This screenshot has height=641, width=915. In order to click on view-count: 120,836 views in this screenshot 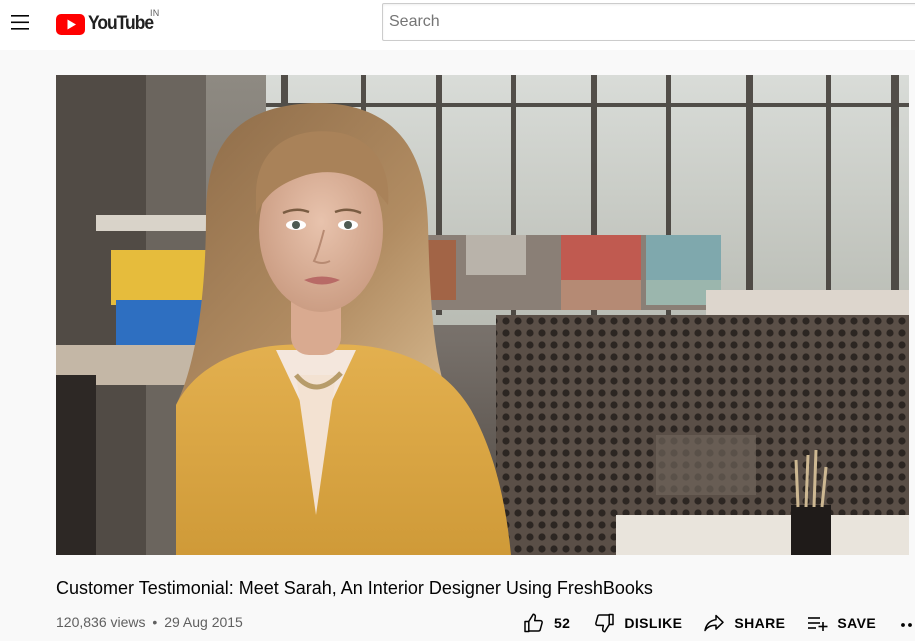, I will do `click(101, 622)`.